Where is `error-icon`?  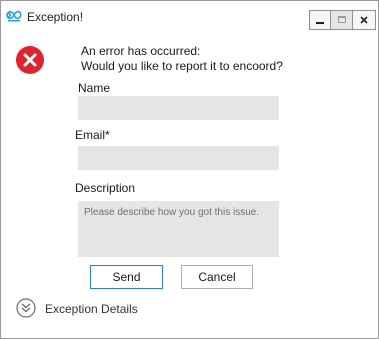
error-icon is located at coordinates (30, 60).